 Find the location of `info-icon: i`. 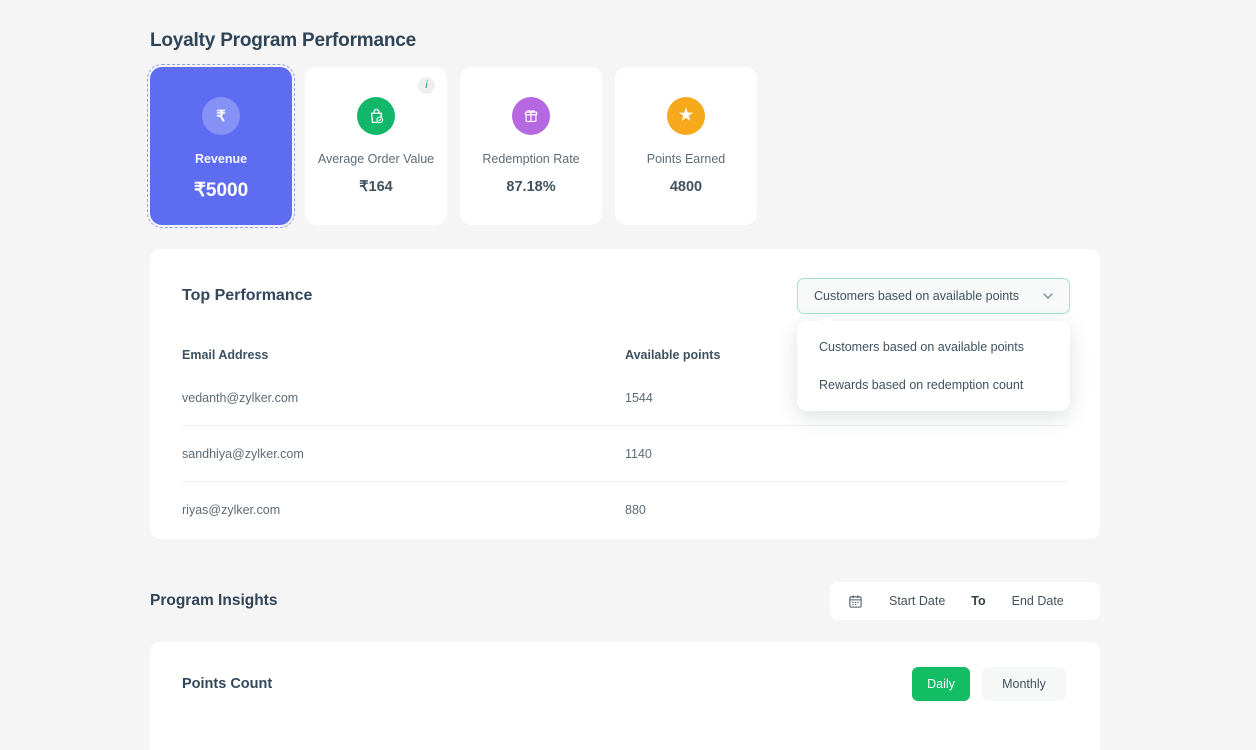

info-icon: i is located at coordinates (426, 85).